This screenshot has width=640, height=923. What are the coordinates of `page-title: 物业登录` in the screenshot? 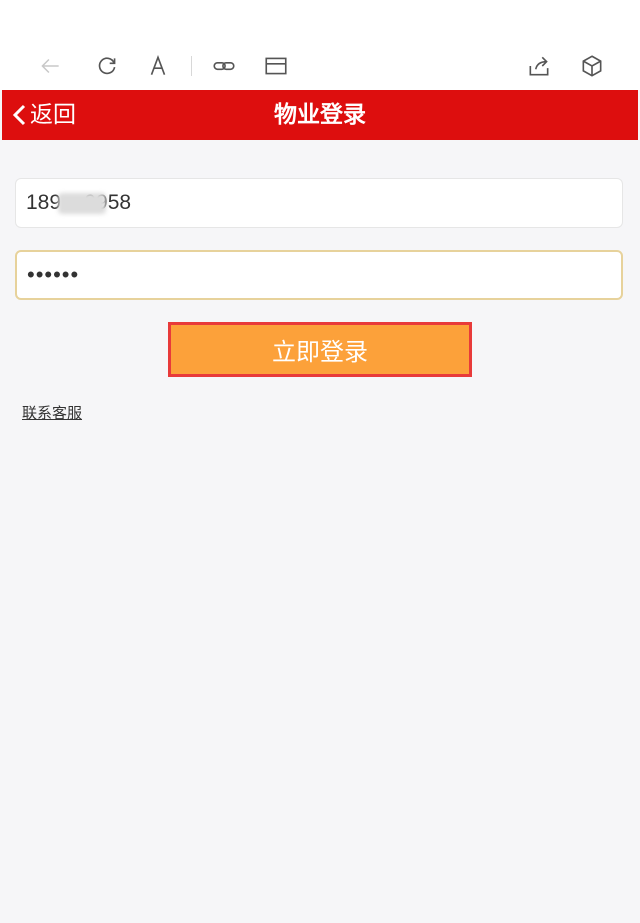 It's located at (320, 115).